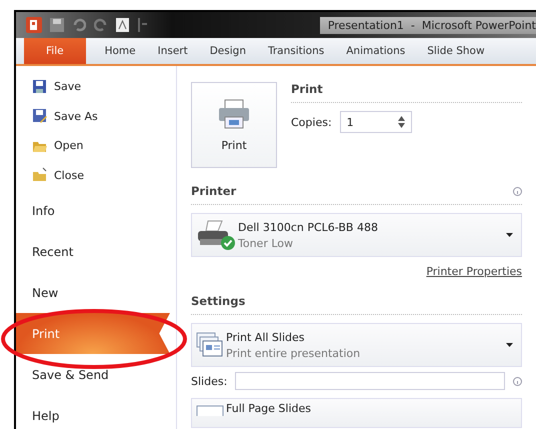  What do you see at coordinates (218, 301) in the screenshot?
I see `section-heading: Settings` at bounding box center [218, 301].